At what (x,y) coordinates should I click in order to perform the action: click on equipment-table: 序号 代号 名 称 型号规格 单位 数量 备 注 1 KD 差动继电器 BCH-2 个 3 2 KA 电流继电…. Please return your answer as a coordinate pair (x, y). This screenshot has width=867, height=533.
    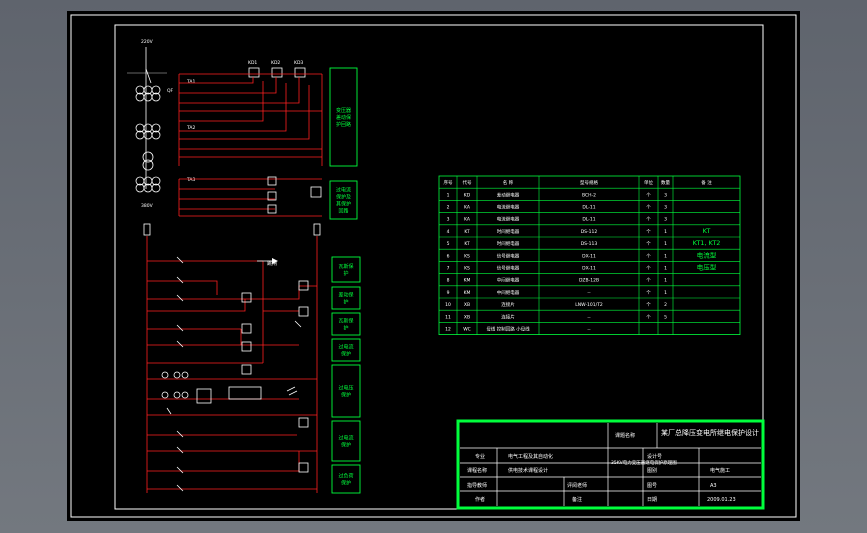
    Looking at the image, I should click on (589, 255).